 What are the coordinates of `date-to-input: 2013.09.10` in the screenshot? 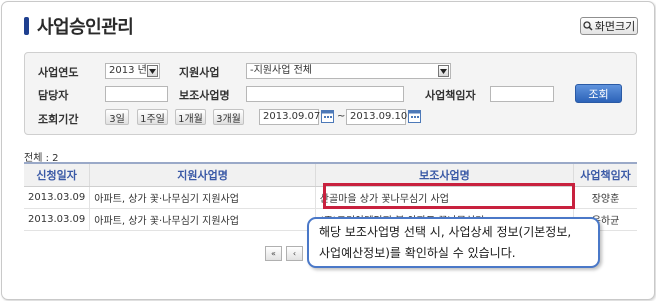 It's located at (376, 117).